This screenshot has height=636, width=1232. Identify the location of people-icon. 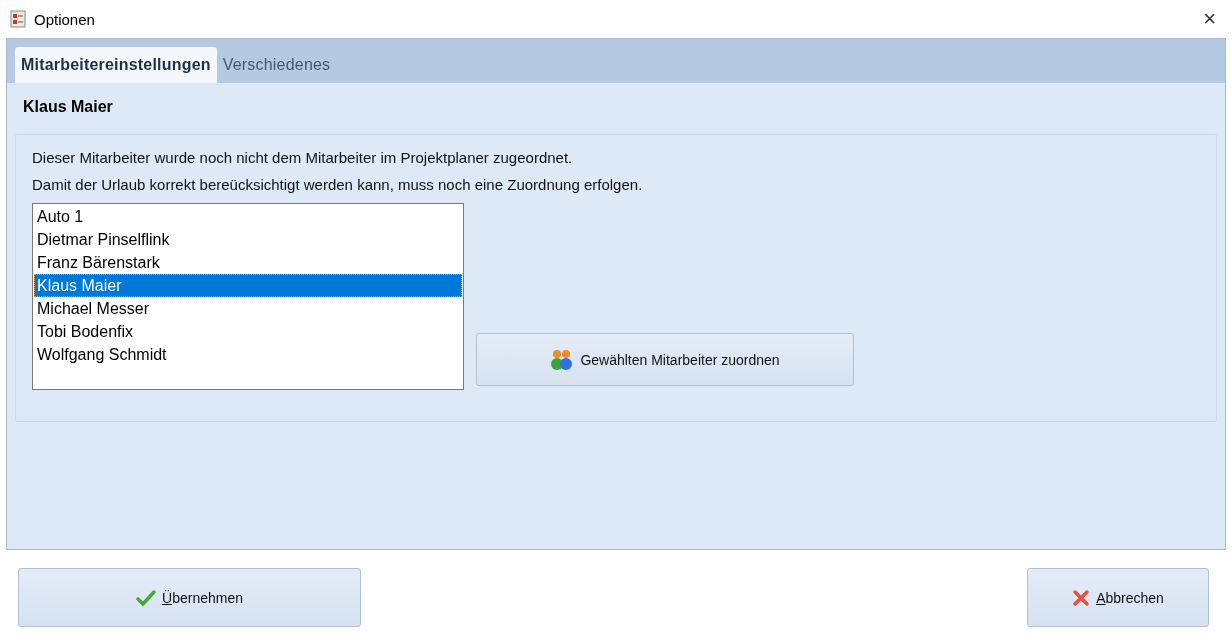
(562, 359).